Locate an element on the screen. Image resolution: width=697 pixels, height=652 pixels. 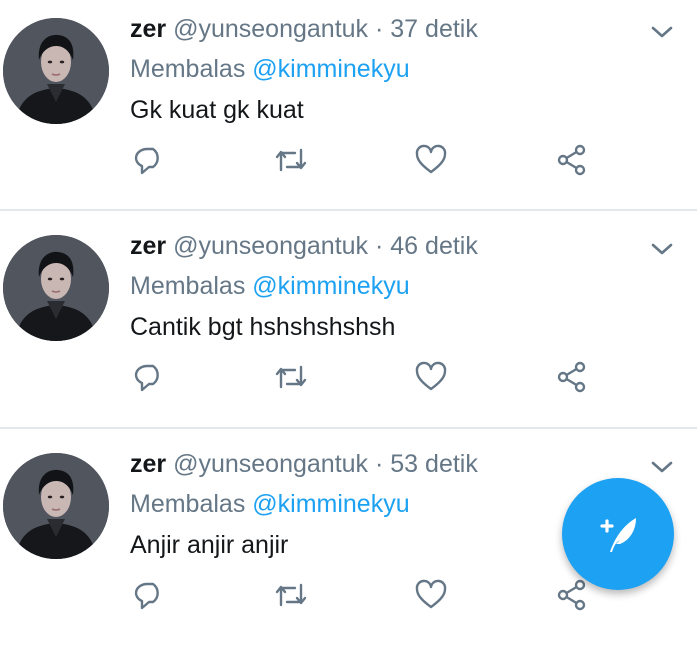
tweet-text: Anjir anjir anjir is located at coordinates (209, 545).